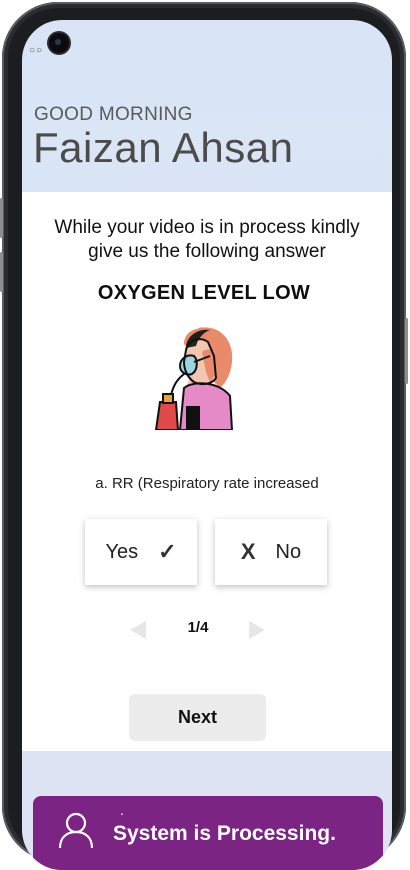 The image size is (410, 870). I want to click on yes-option-button: Yes ✓, so click(141, 552).